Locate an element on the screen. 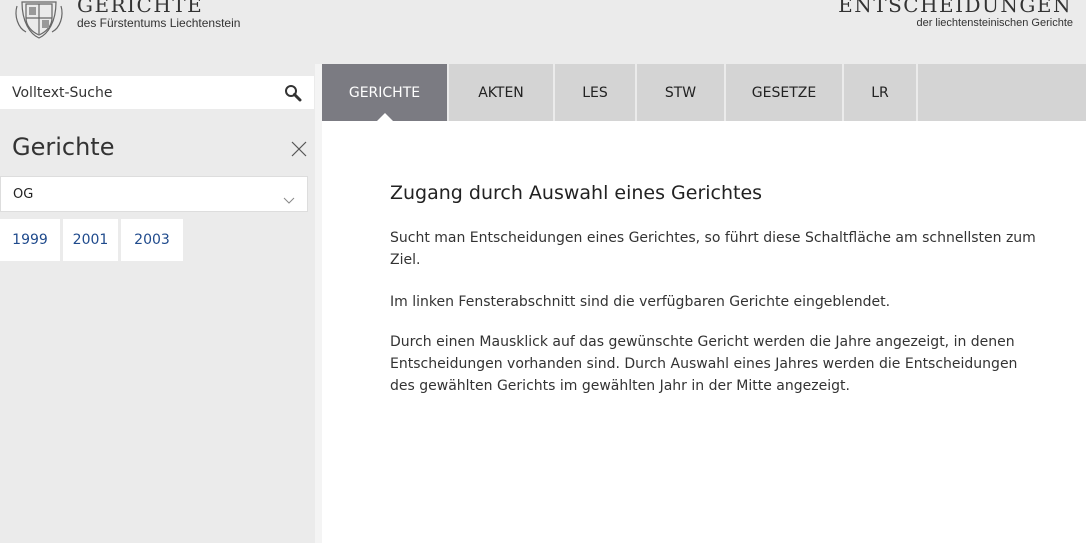  section-subtitle: der liechtensteinischen Gerichte is located at coordinates (994, 23).